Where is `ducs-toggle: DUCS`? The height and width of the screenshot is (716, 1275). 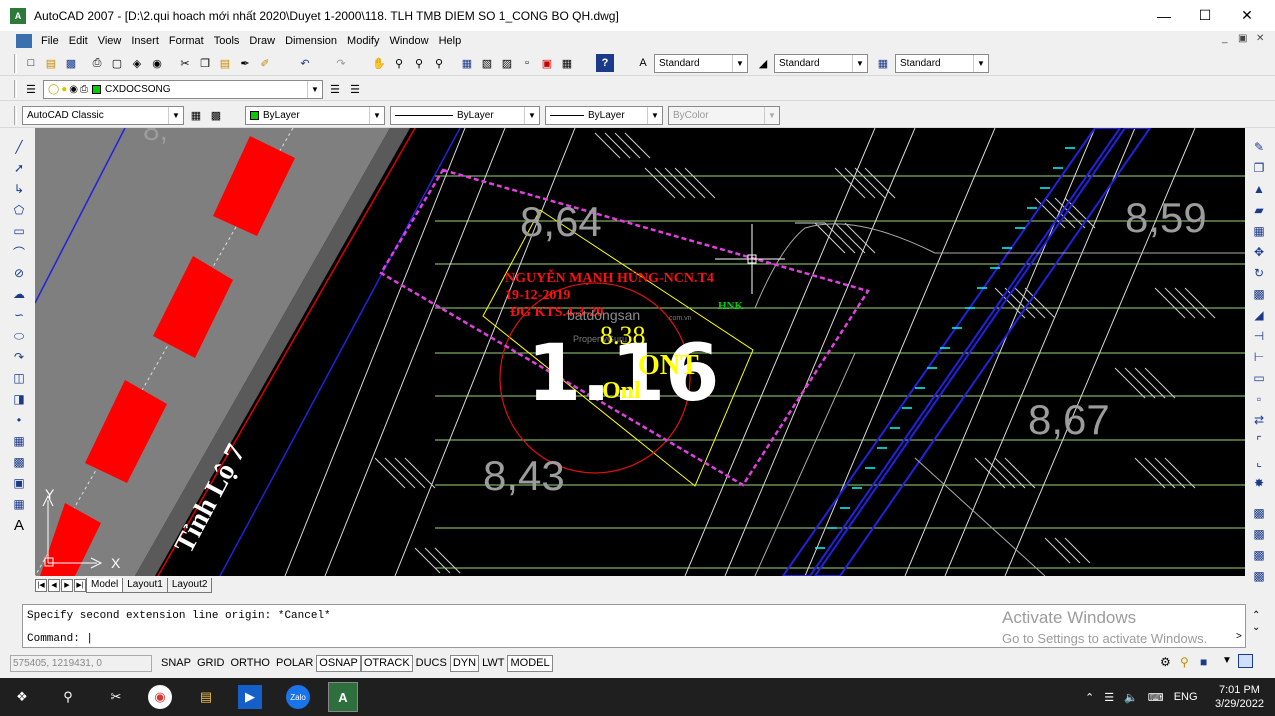 ducs-toggle: DUCS is located at coordinates (431, 663).